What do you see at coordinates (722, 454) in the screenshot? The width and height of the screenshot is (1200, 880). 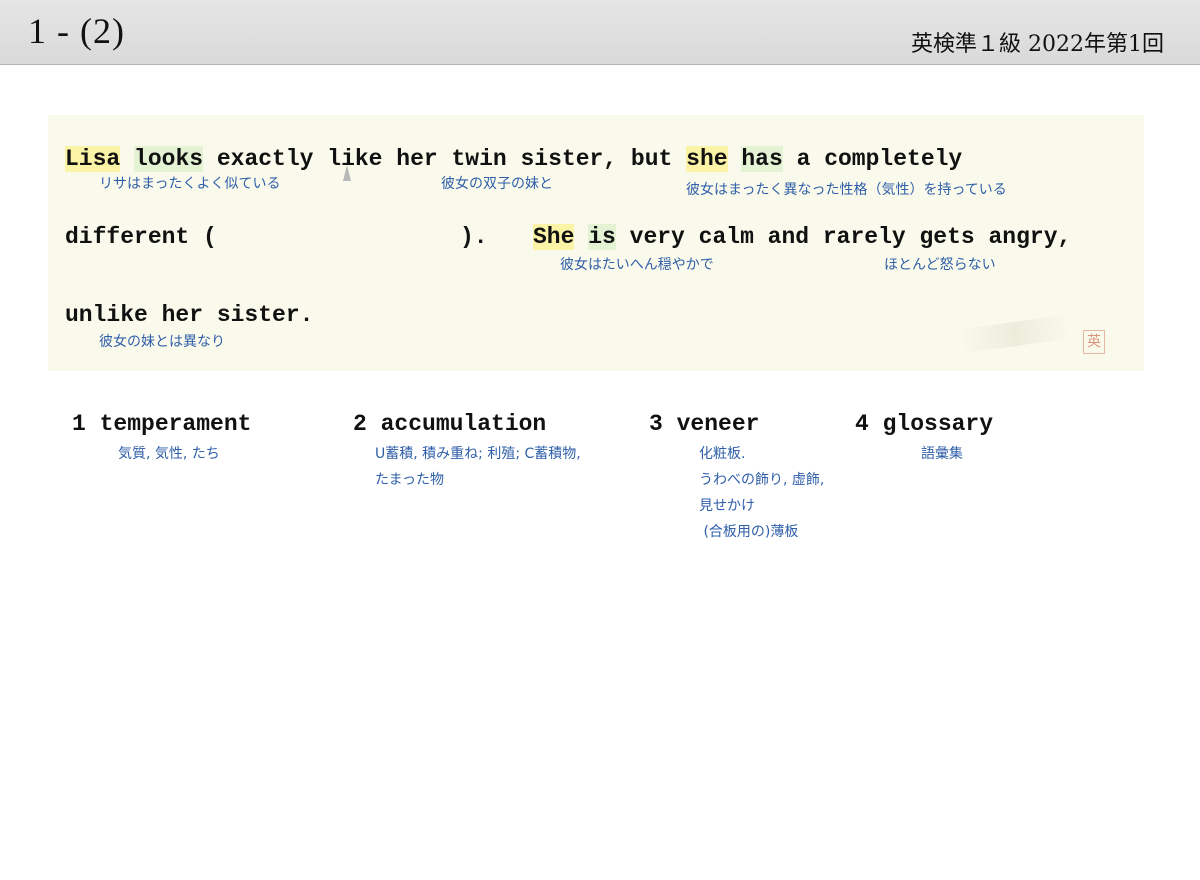 I see `gloss-line: 化粧板.` at bounding box center [722, 454].